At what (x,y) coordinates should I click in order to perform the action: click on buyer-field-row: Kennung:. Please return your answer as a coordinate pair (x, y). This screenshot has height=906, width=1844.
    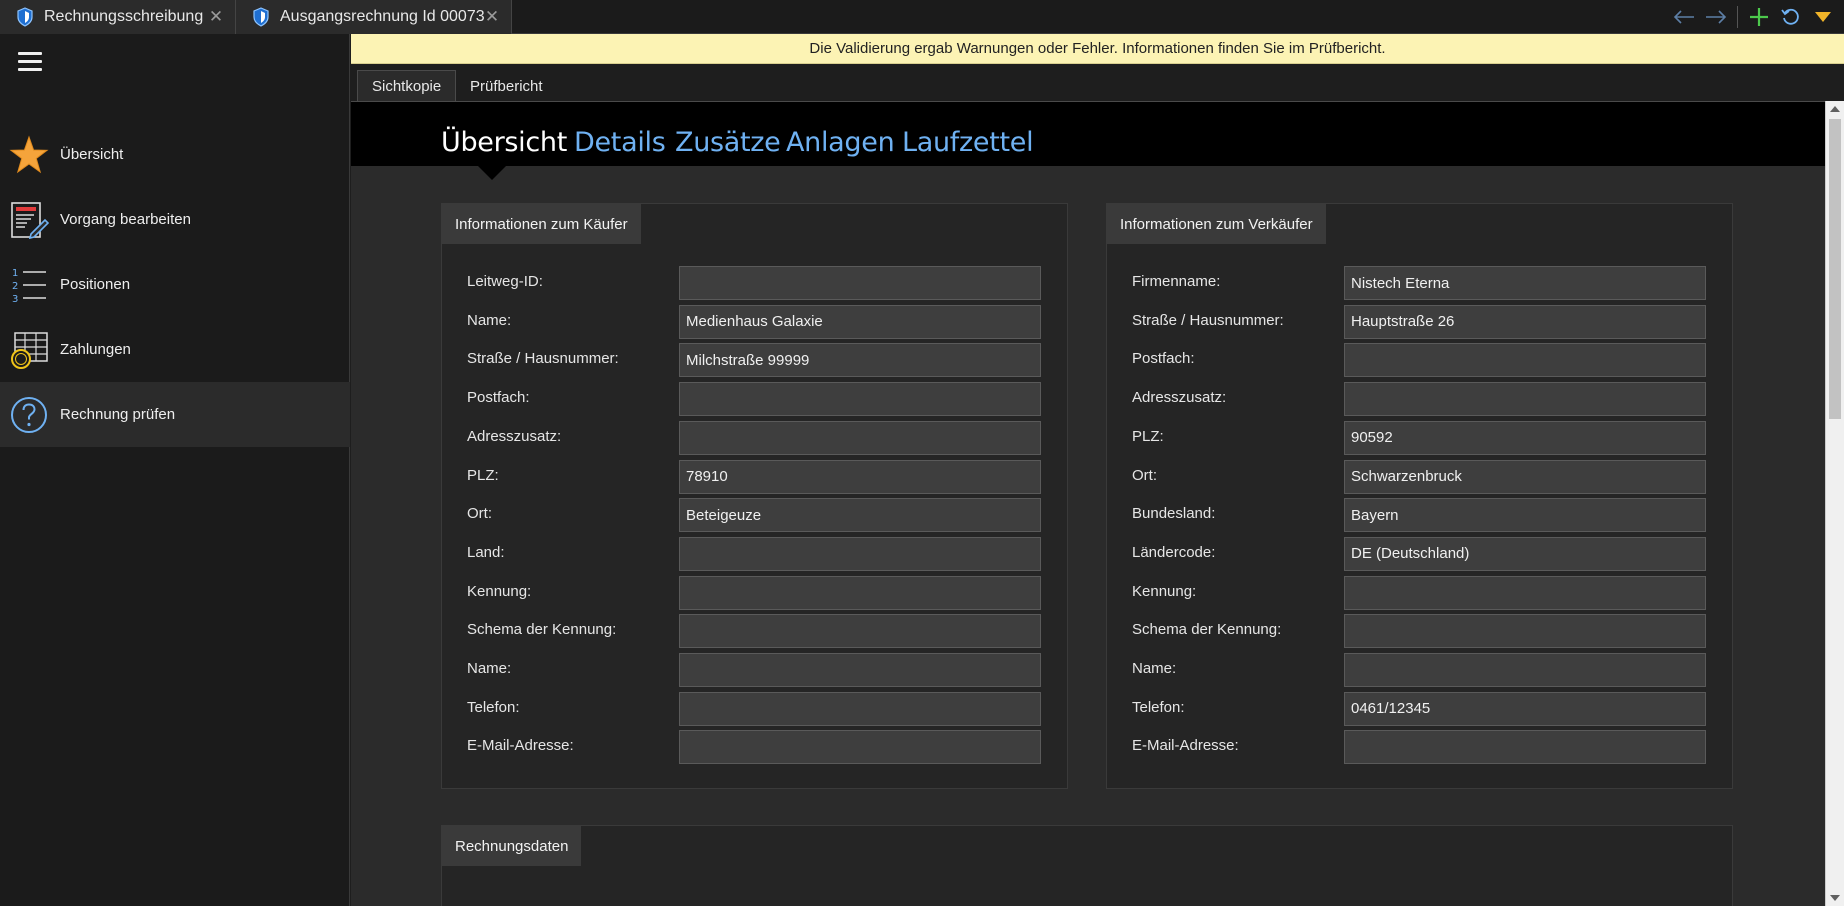
    Looking at the image, I should click on (755, 592).